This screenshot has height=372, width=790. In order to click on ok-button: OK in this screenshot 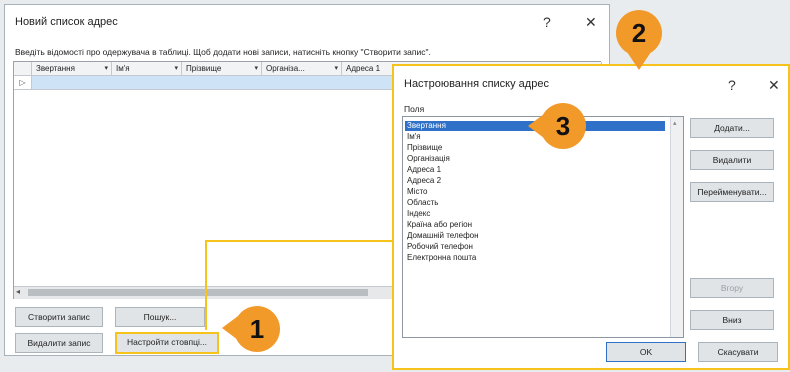, I will do `click(646, 352)`.